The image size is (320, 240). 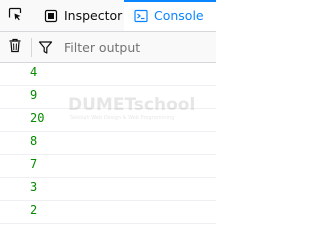 I want to click on console-icon, so click(x=141, y=16).